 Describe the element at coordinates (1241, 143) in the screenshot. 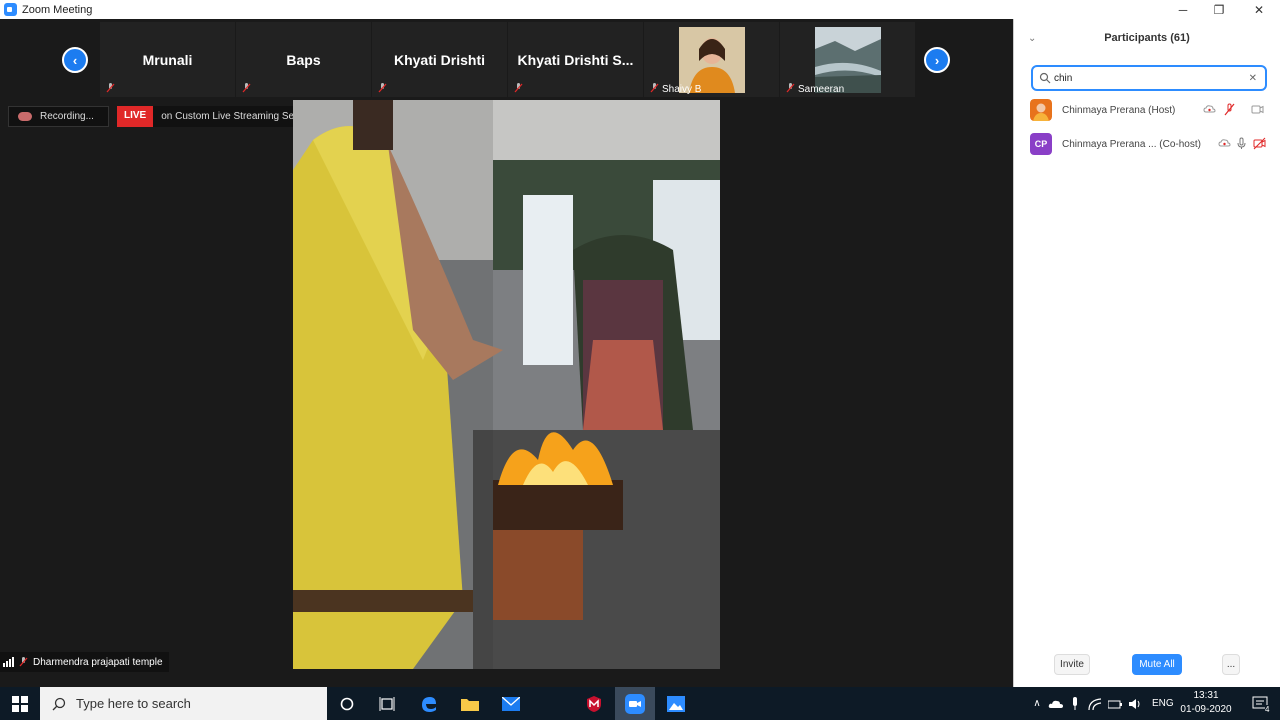

I see `mic-icon` at that location.